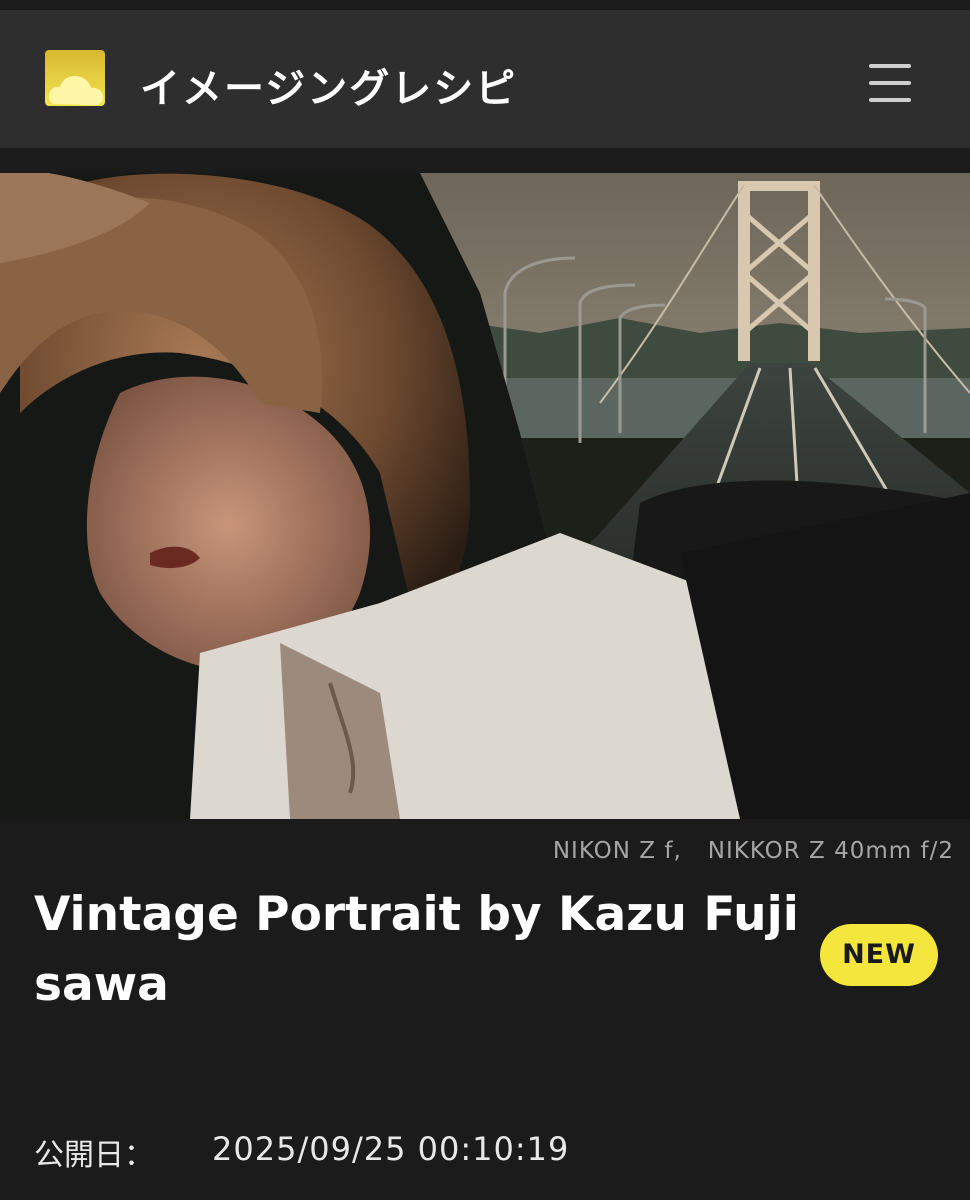  What do you see at coordinates (419, 950) in the screenshot?
I see `recipe-title: Vintage Portrait by Kazu Fujisawa` at bounding box center [419, 950].